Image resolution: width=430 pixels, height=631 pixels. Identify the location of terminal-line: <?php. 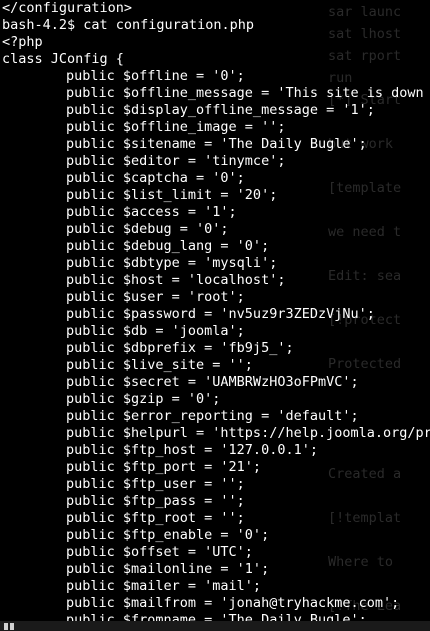
(216, 42).